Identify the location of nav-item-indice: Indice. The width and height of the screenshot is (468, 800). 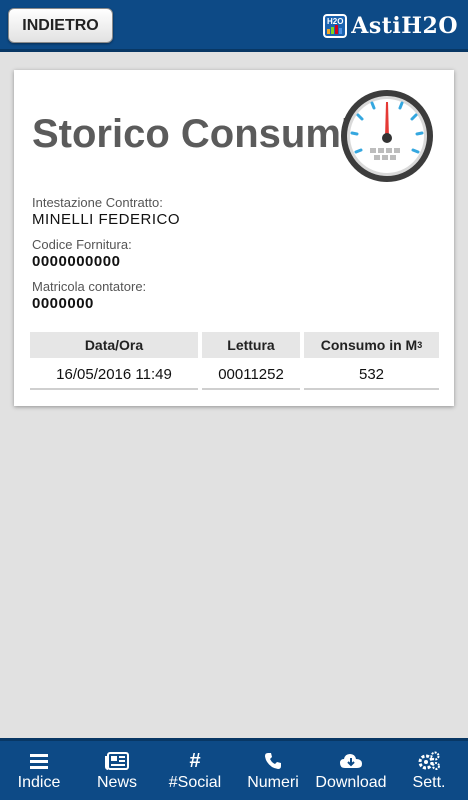
(39, 770).